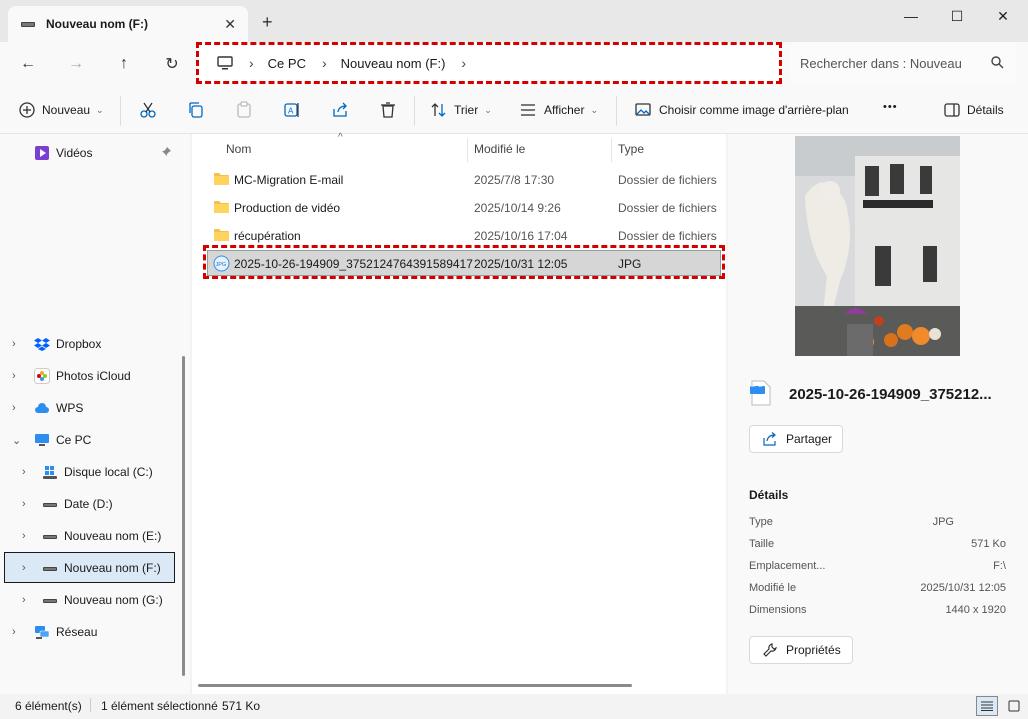  What do you see at coordinates (238, 149) in the screenshot?
I see `column-header-name: Nom` at bounding box center [238, 149].